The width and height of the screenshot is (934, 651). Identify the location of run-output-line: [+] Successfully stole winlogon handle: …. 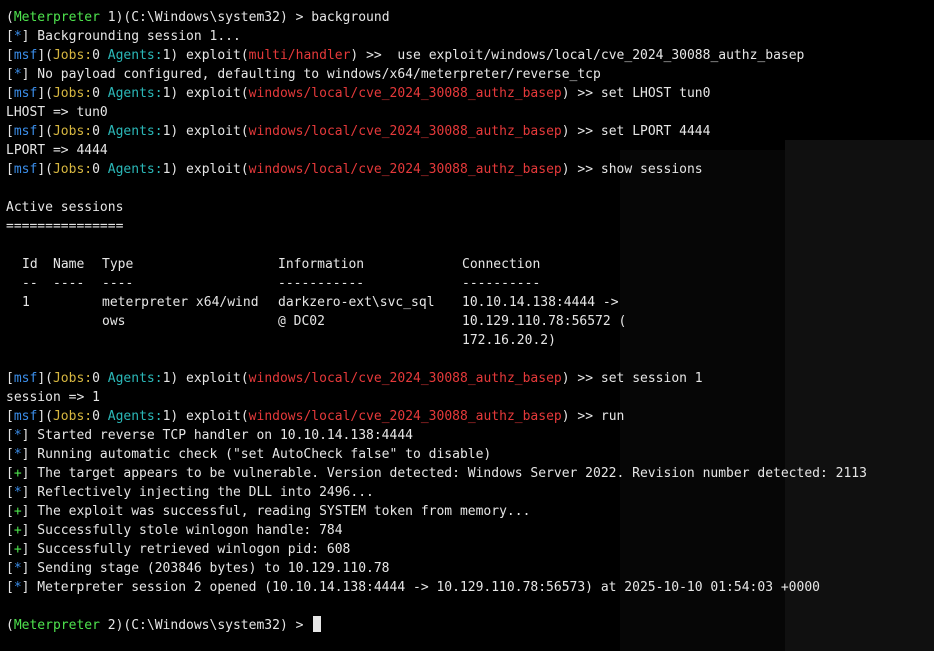
(174, 530).